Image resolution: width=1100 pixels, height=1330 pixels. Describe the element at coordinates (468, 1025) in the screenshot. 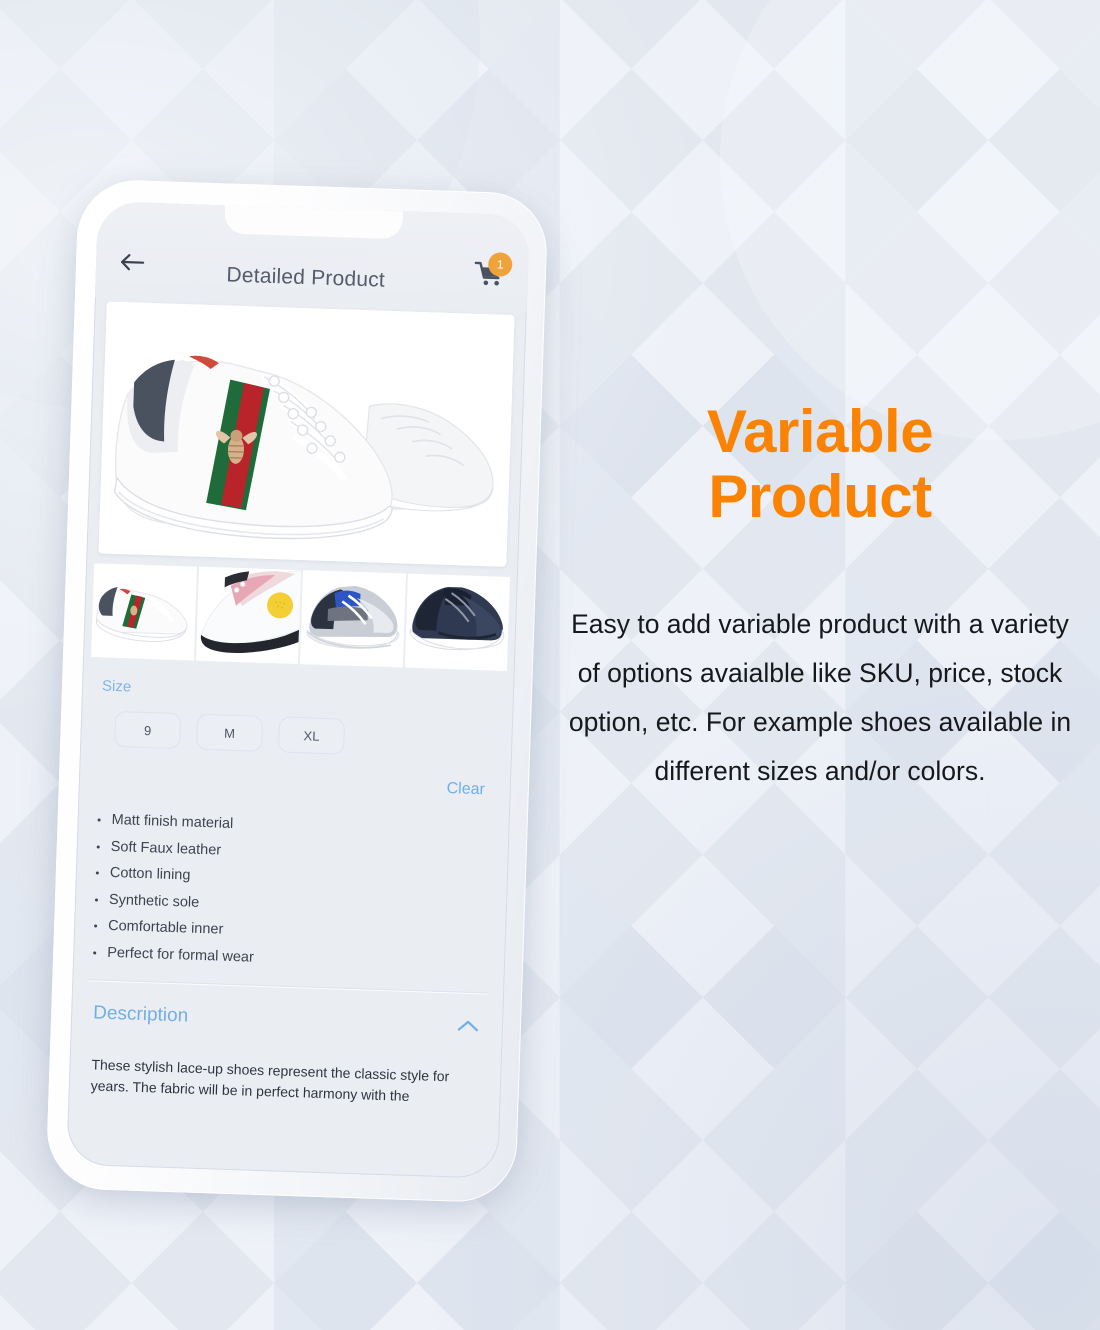

I see `chevron-up-icon` at that location.